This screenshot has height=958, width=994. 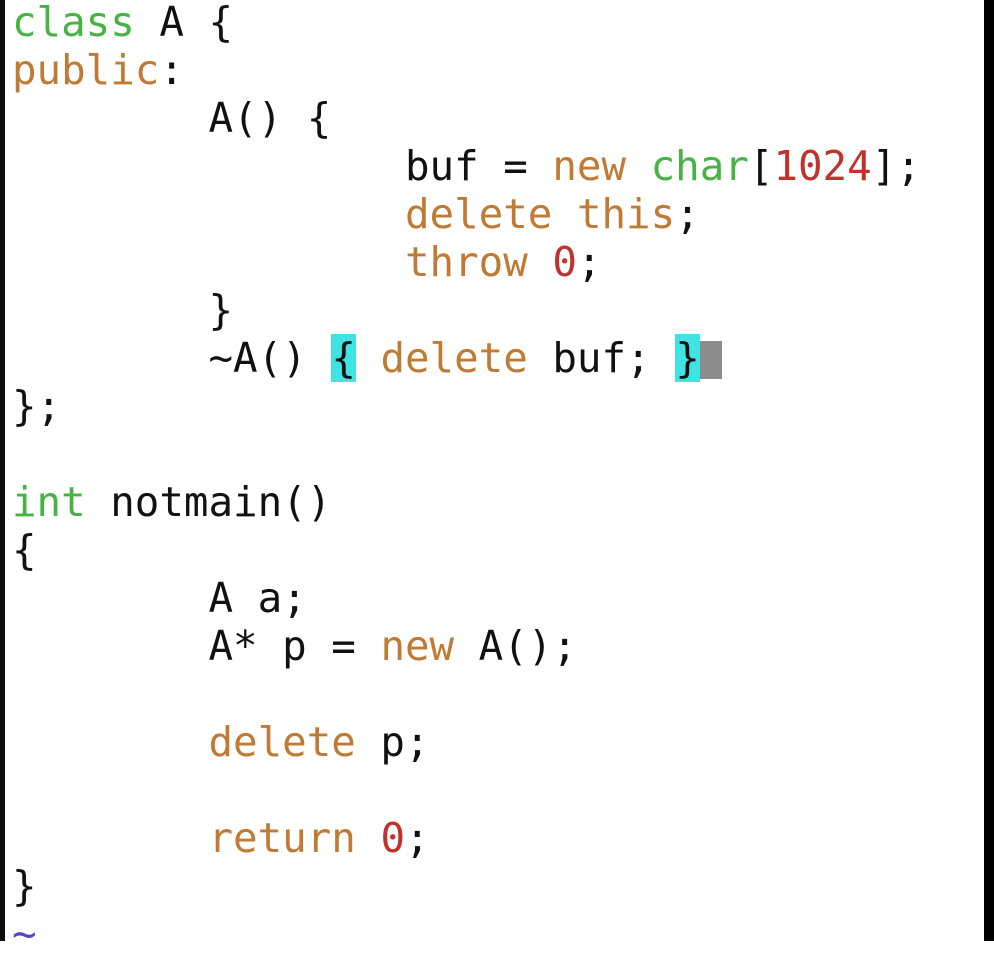 I want to click on code-token: A {, so click(x=184, y=23).